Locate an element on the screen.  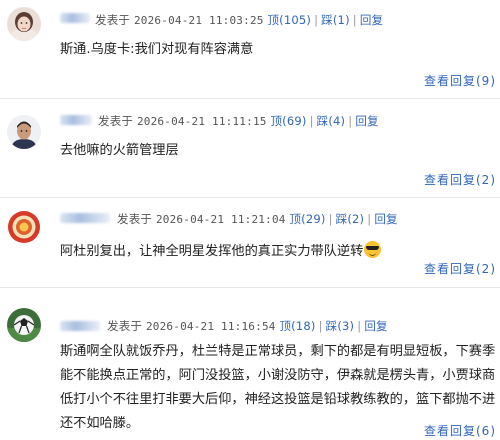
post-time: 2026-04-21 11:16:54 is located at coordinates (210, 326).